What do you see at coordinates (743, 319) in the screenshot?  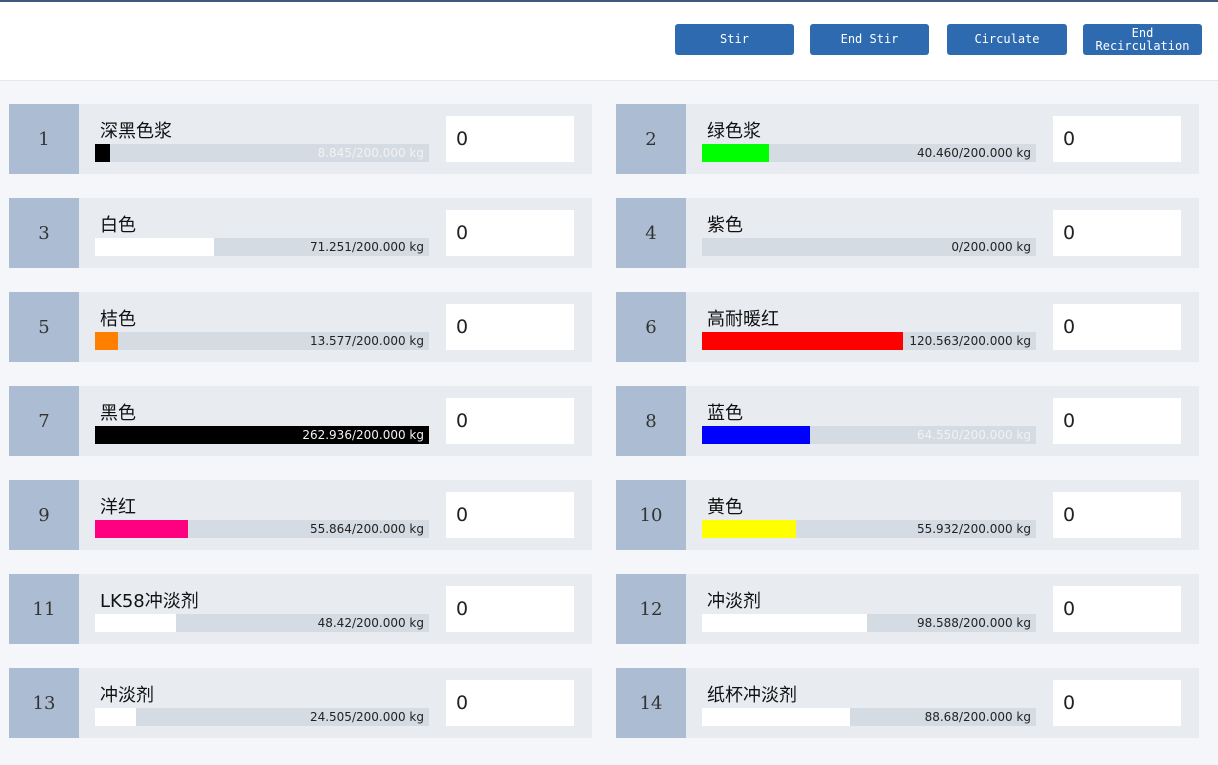 I see `tank-name: 高耐暖红` at bounding box center [743, 319].